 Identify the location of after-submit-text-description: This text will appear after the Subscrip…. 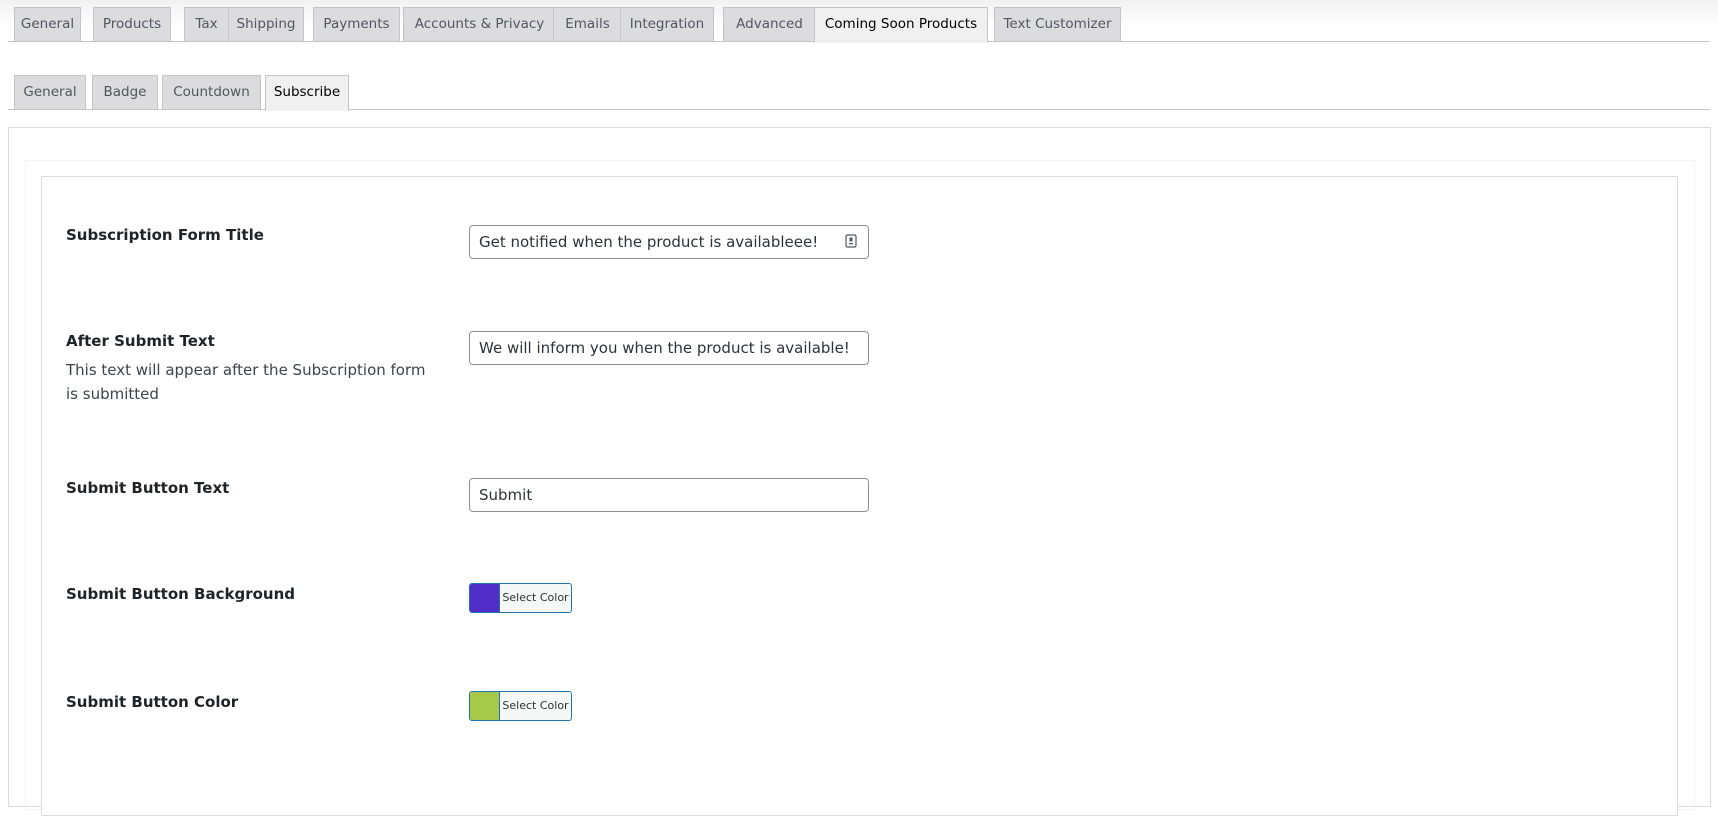
(246, 382).